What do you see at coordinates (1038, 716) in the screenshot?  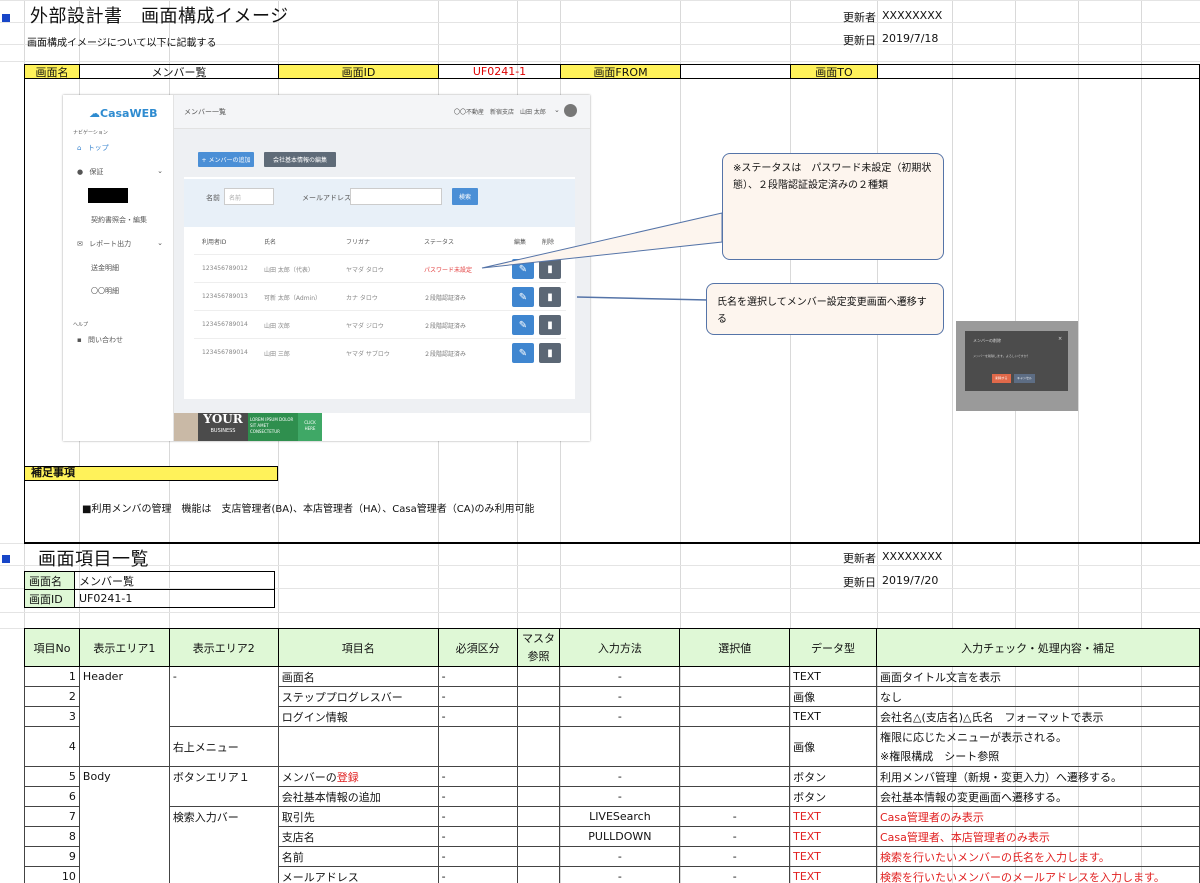 I see `table-cell-note: 会社名△(支店名)△氏名 フォーマットで表示` at bounding box center [1038, 716].